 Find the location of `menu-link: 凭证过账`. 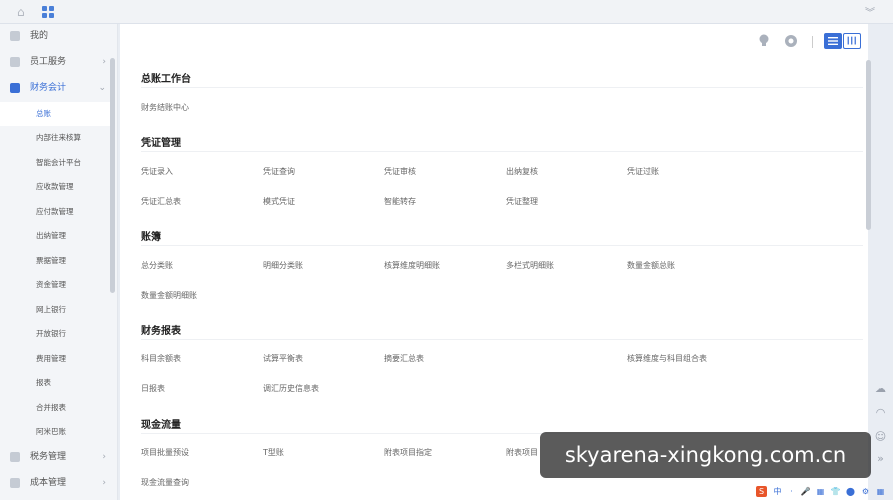

menu-link: 凭证过账 is located at coordinates (643, 171).